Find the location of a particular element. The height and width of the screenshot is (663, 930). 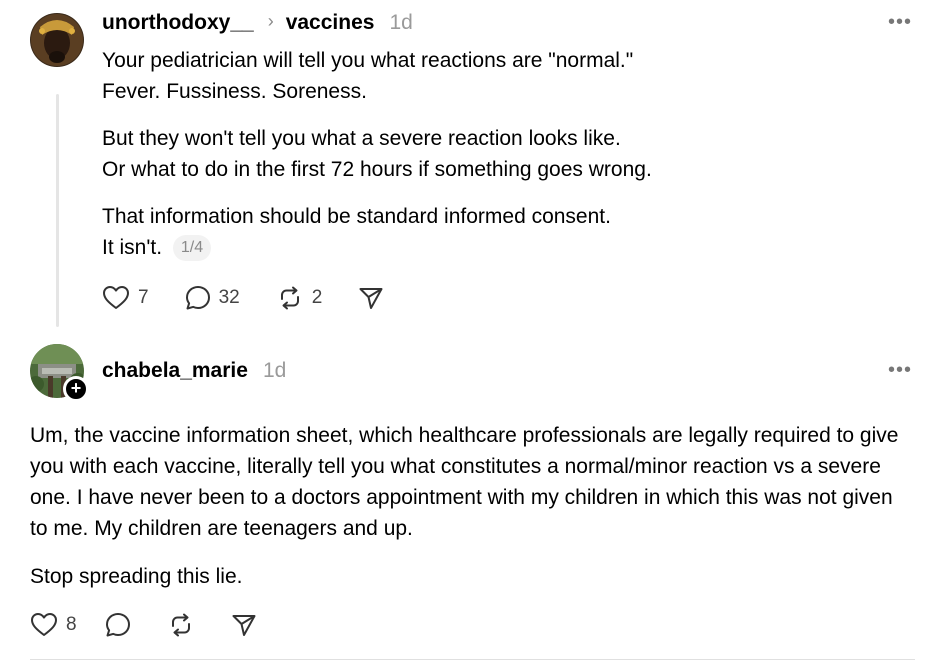

topic-tag: vaccines is located at coordinates (330, 23).